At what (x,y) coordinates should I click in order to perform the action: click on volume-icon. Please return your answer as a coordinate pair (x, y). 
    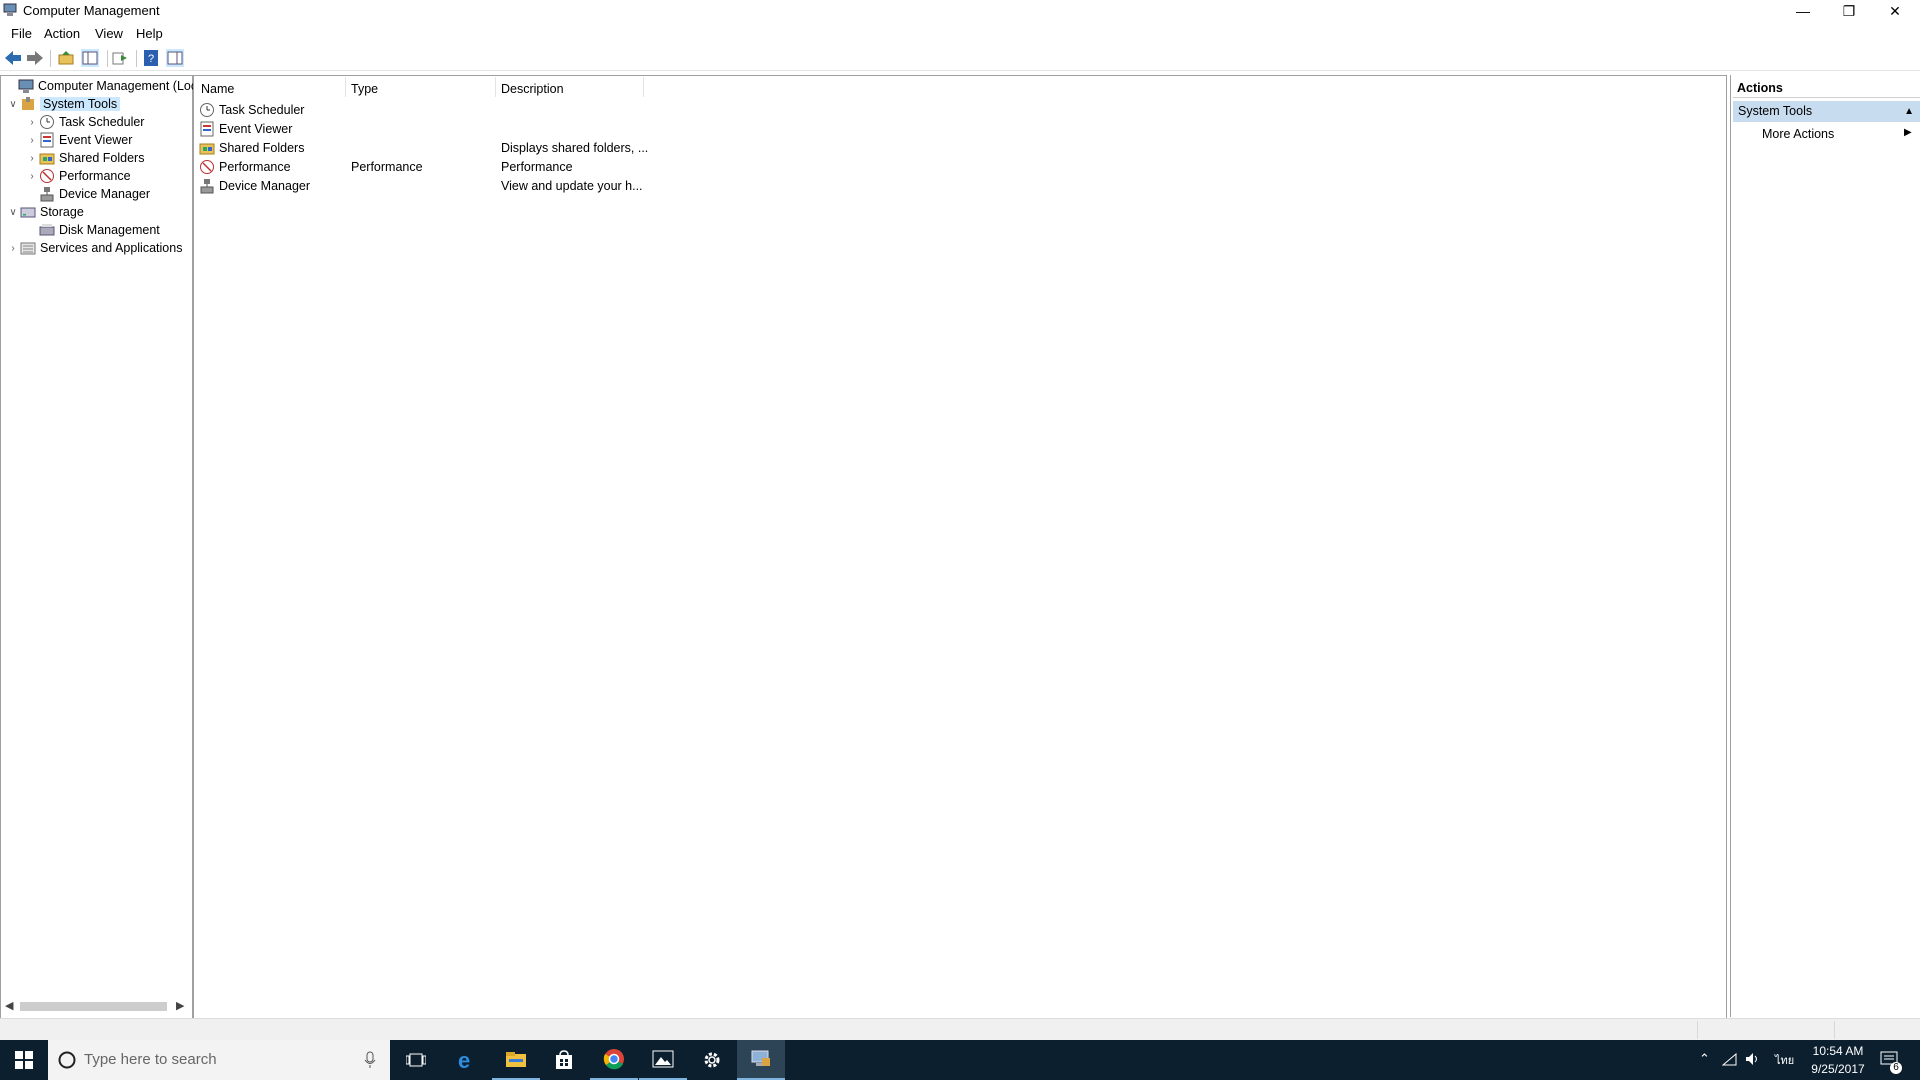
    Looking at the image, I should click on (1753, 1060).